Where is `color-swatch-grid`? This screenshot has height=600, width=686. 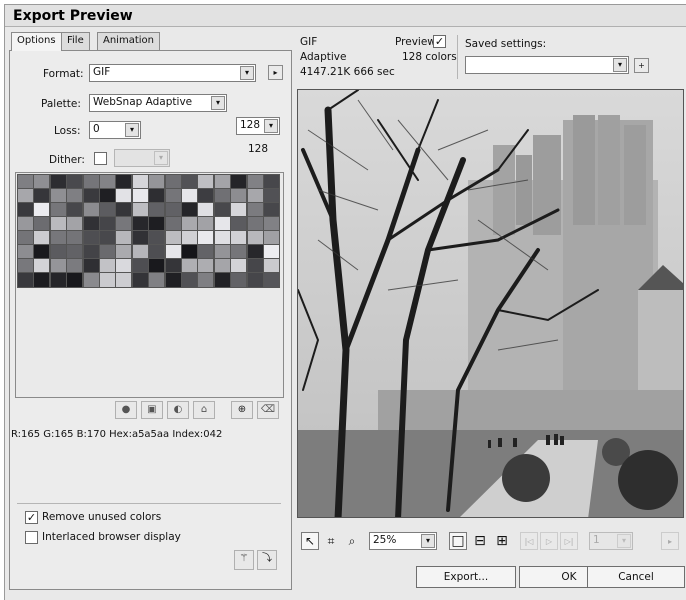
color-swatch-grid is located at coordinates (149, 231).